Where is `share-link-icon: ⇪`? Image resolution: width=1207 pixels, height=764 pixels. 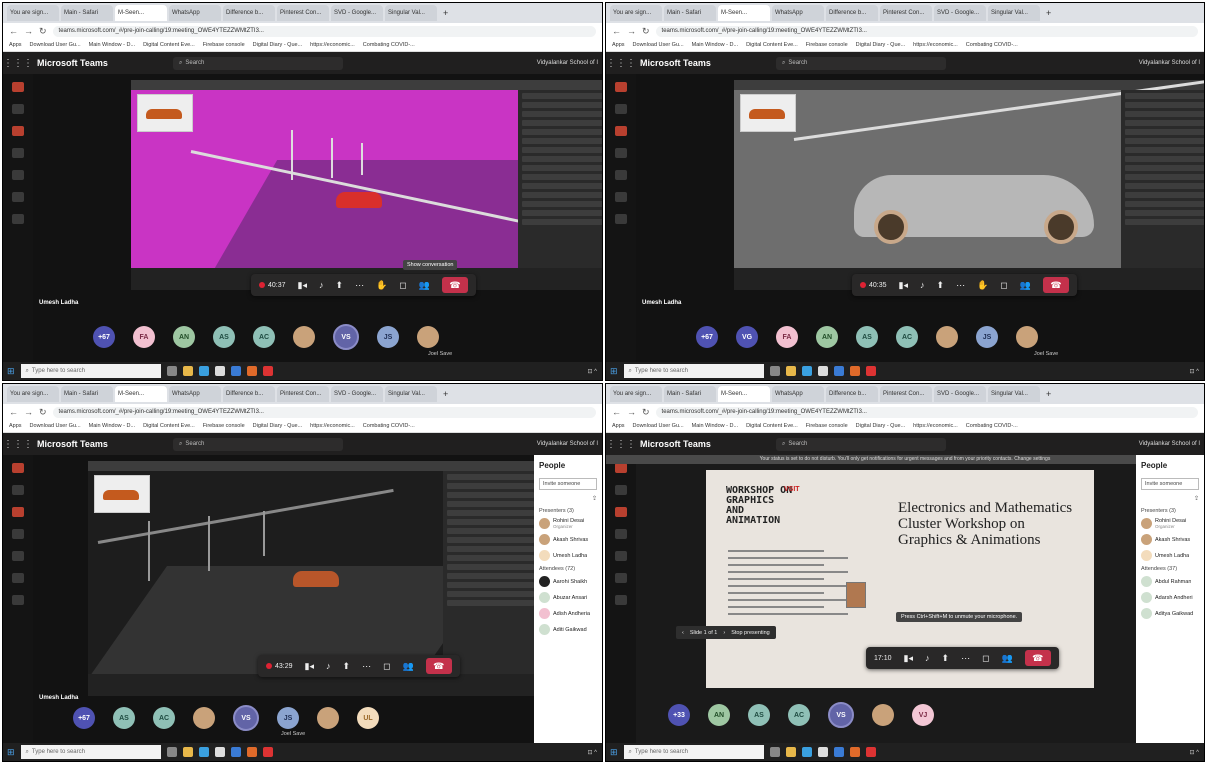
share-link-icon: ⇪ is located at coordinates (568, 498).